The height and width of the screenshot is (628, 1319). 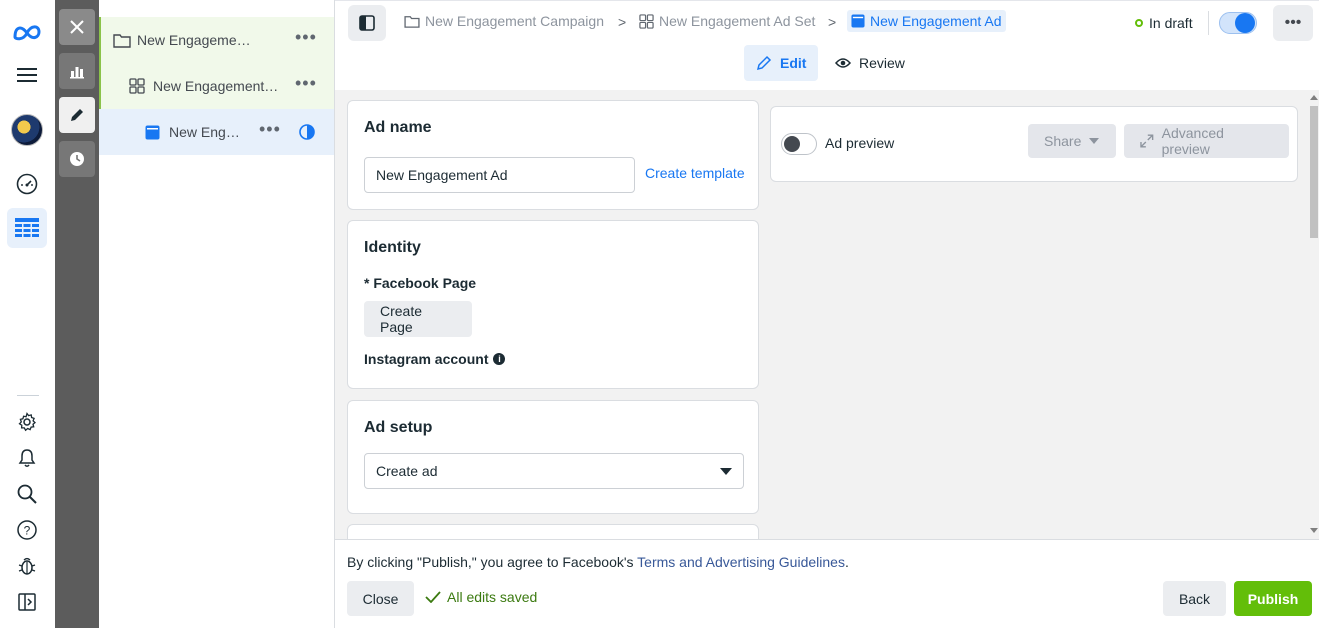 I want to click on create-page-label: Create Page, so click(x=401, y=319).